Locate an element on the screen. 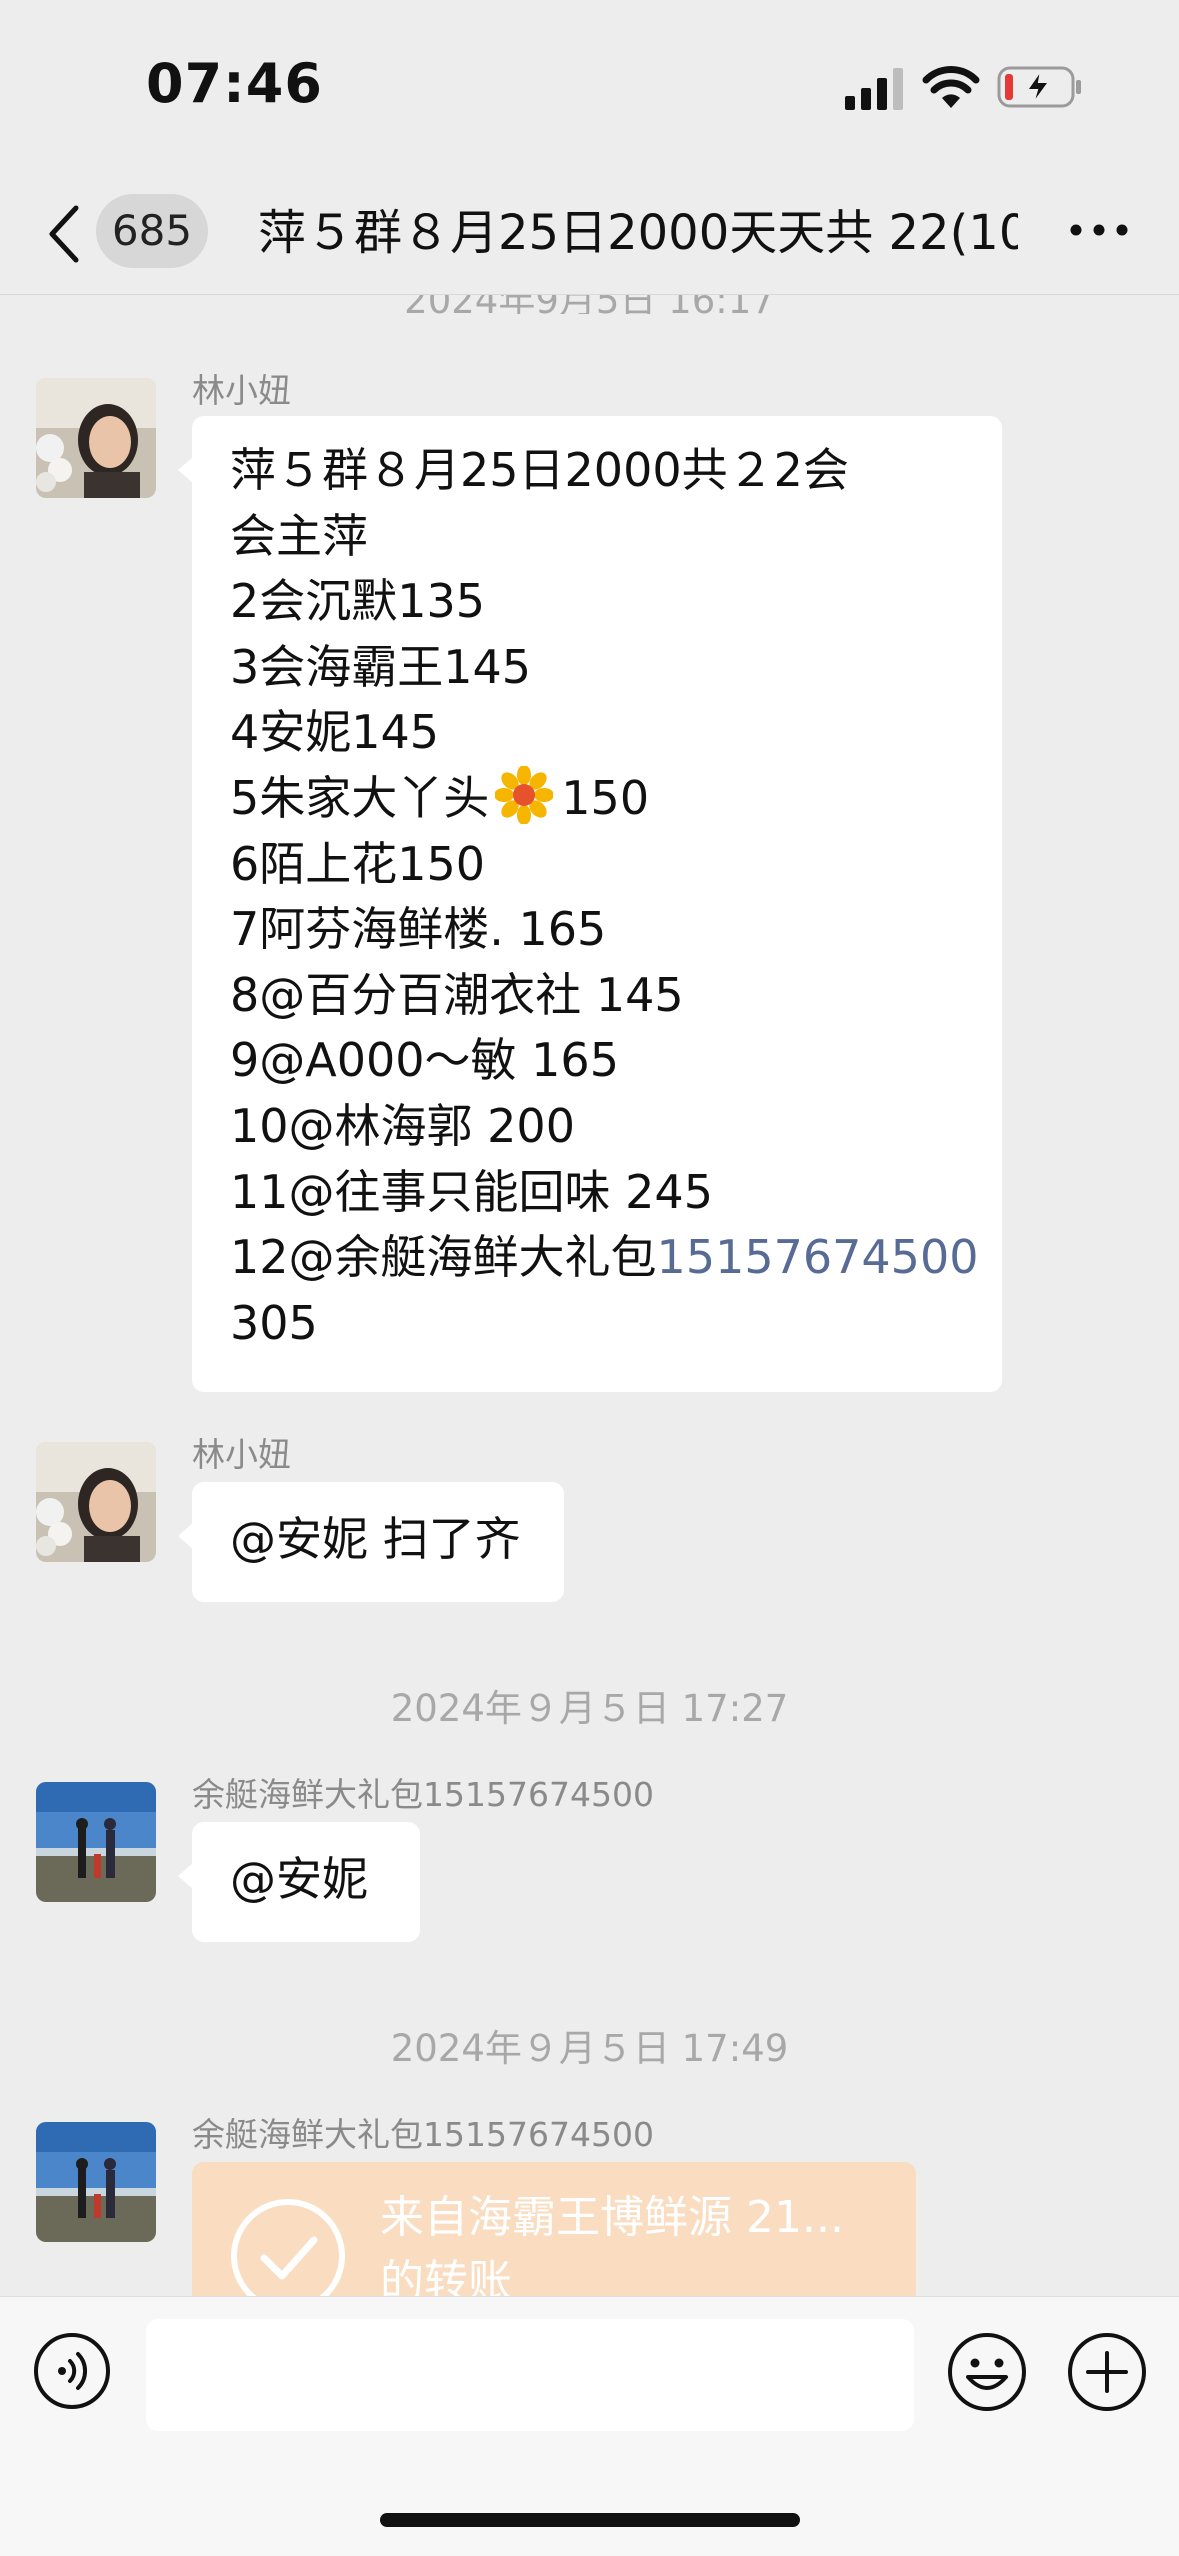 The height and width of the screenshot is (2556, 1179). message-line: 8@百分百潮衣社 145 is located at coordinates (457, 994).